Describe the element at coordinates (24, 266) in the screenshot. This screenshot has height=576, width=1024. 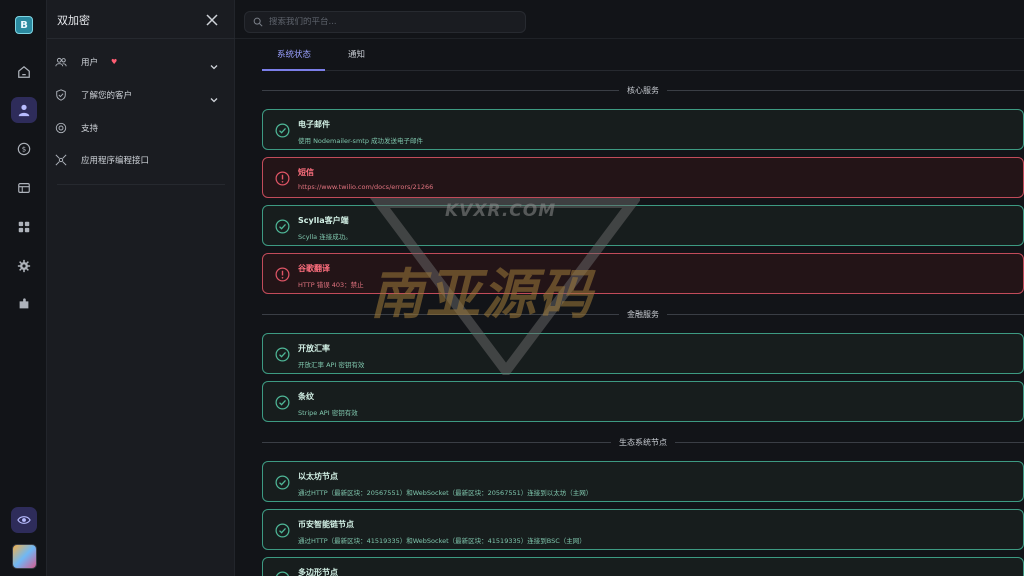
I see `gear-icon` at that location.